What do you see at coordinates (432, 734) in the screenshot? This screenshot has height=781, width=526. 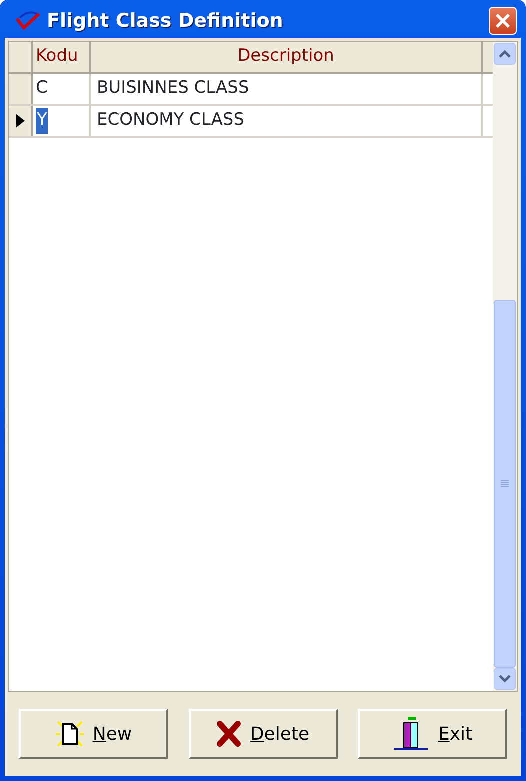 I see `exit-button: Exit` at bounding box center [432, 734].